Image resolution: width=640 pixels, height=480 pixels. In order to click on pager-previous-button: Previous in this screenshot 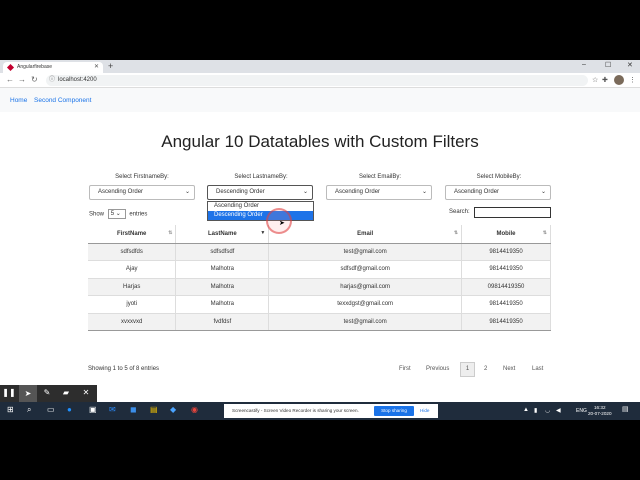, I will do `click(437, 369)`.